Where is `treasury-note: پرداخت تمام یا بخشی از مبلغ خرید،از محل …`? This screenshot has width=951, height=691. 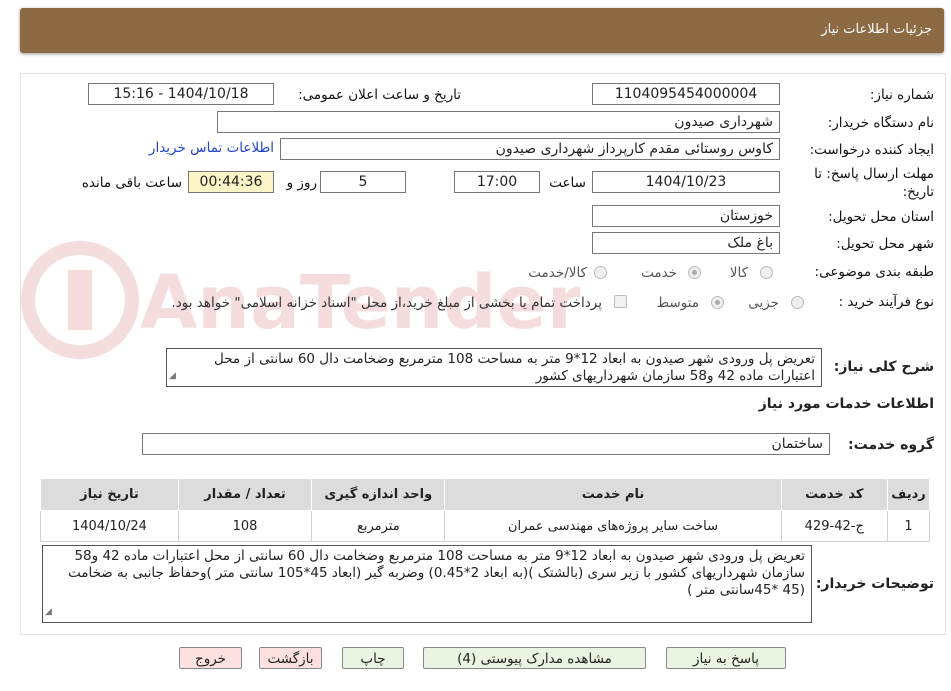 treasury-note: پرداخت تمام یا بخشی از مبلغ خرید،از محل … is located at coordinates (386, 303).